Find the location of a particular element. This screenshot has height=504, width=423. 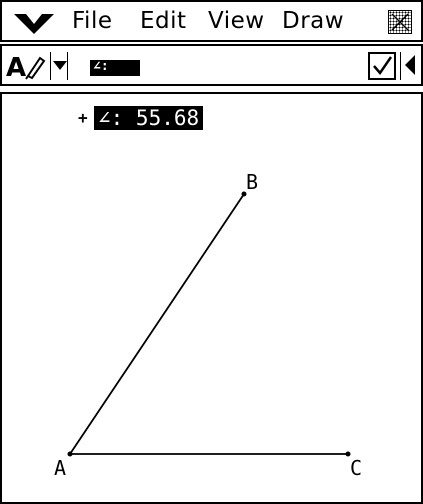

toolbar: A ∠: is located at coordinates (211, 65).